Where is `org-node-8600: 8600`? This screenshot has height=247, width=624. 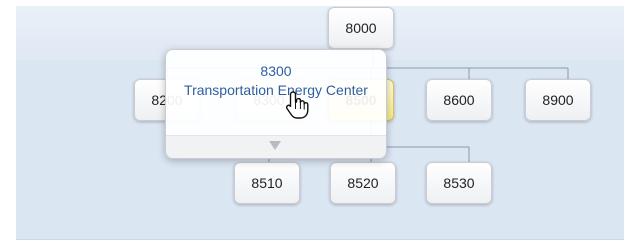
org-node-8600: 8600 is located at coordinates (459, 100).